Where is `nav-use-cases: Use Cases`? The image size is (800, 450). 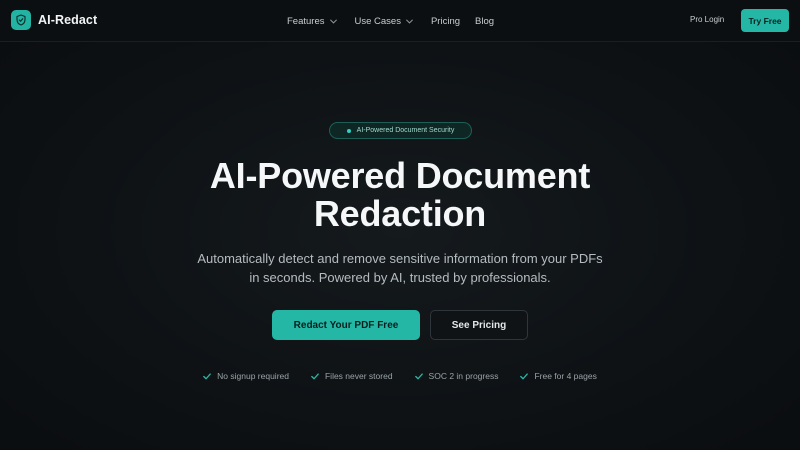 nav-use-cases: Use Cases is located at coordinates (384, 21).